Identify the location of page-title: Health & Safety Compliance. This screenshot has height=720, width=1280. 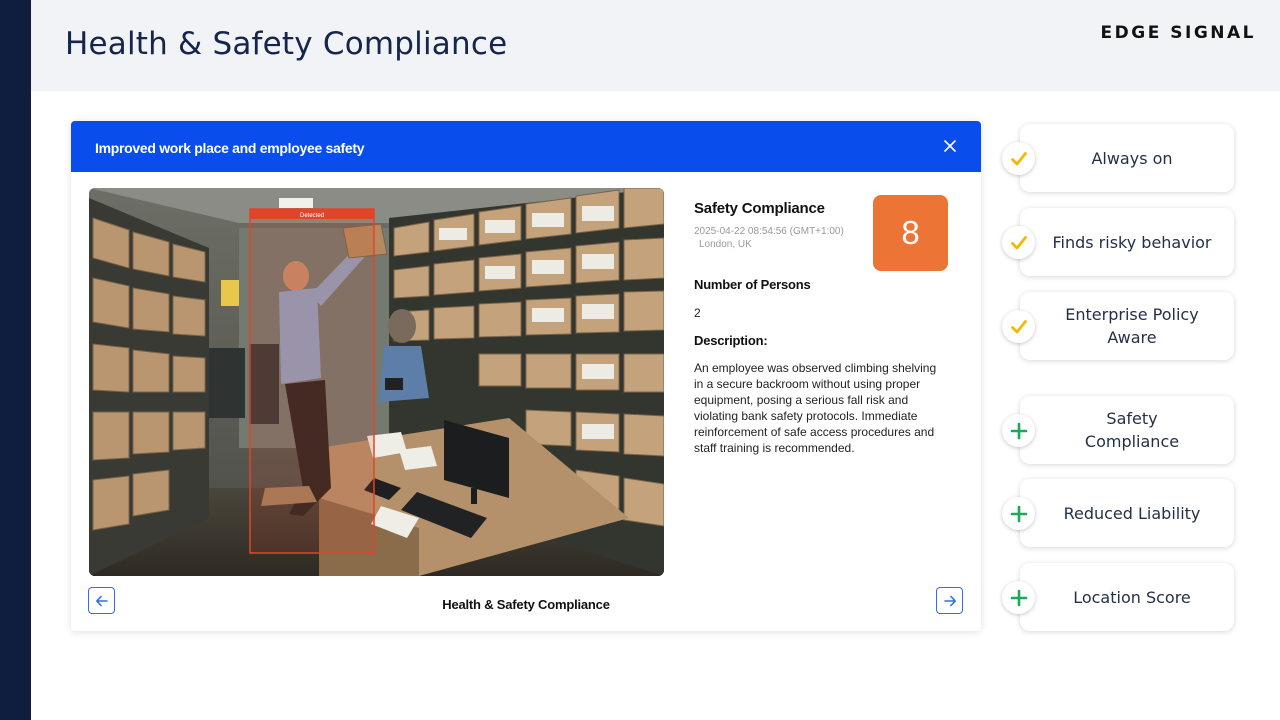
(286, 44).